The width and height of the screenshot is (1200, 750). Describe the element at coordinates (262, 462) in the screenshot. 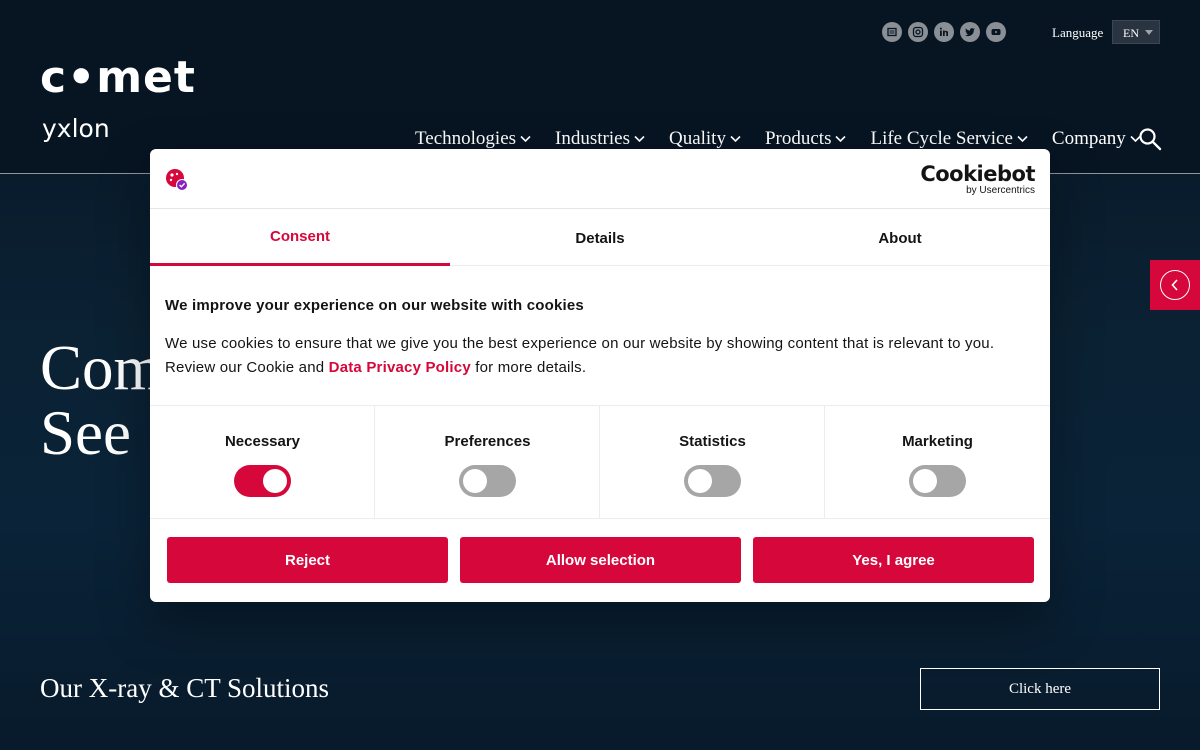

I see `toggle-cell-necessary: Necessary` at that location.